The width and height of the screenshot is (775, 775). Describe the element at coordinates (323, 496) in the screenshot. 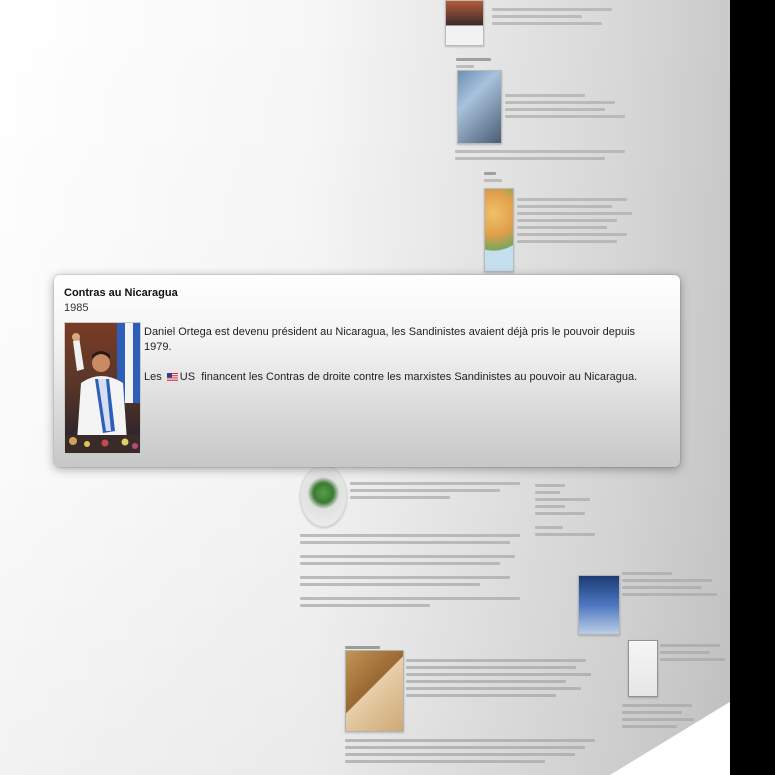

I see `thumbnail-globe` at that location.